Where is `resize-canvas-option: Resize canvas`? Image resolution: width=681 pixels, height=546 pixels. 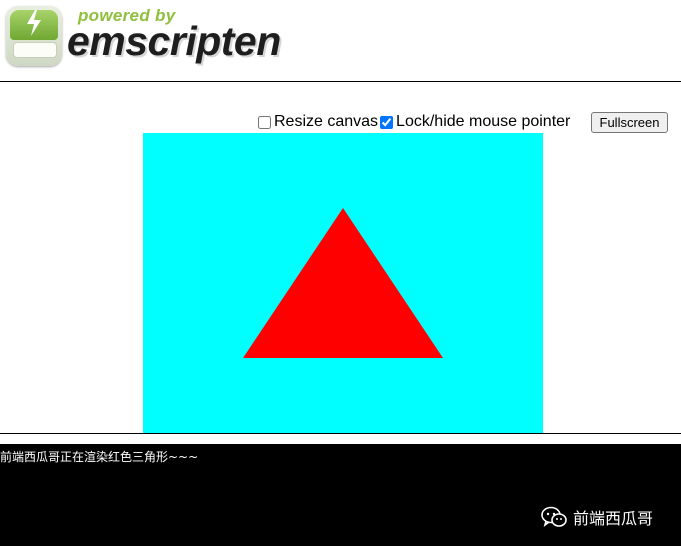 resize-canvas-option: Resize canvas is located at coordinates (317, 122).